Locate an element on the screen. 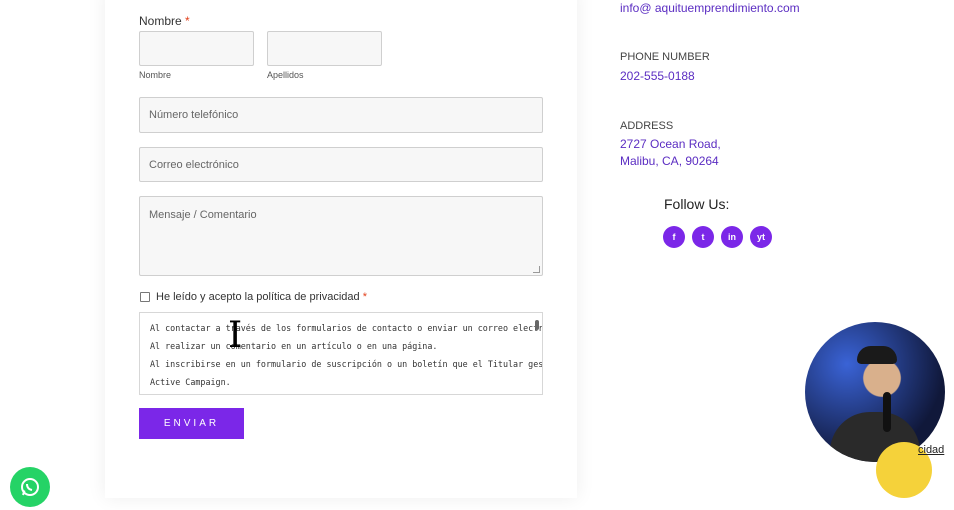 The width and height of the screenshot is (954, 510). youtube-icon: yt is located at coordinates (761, 237).